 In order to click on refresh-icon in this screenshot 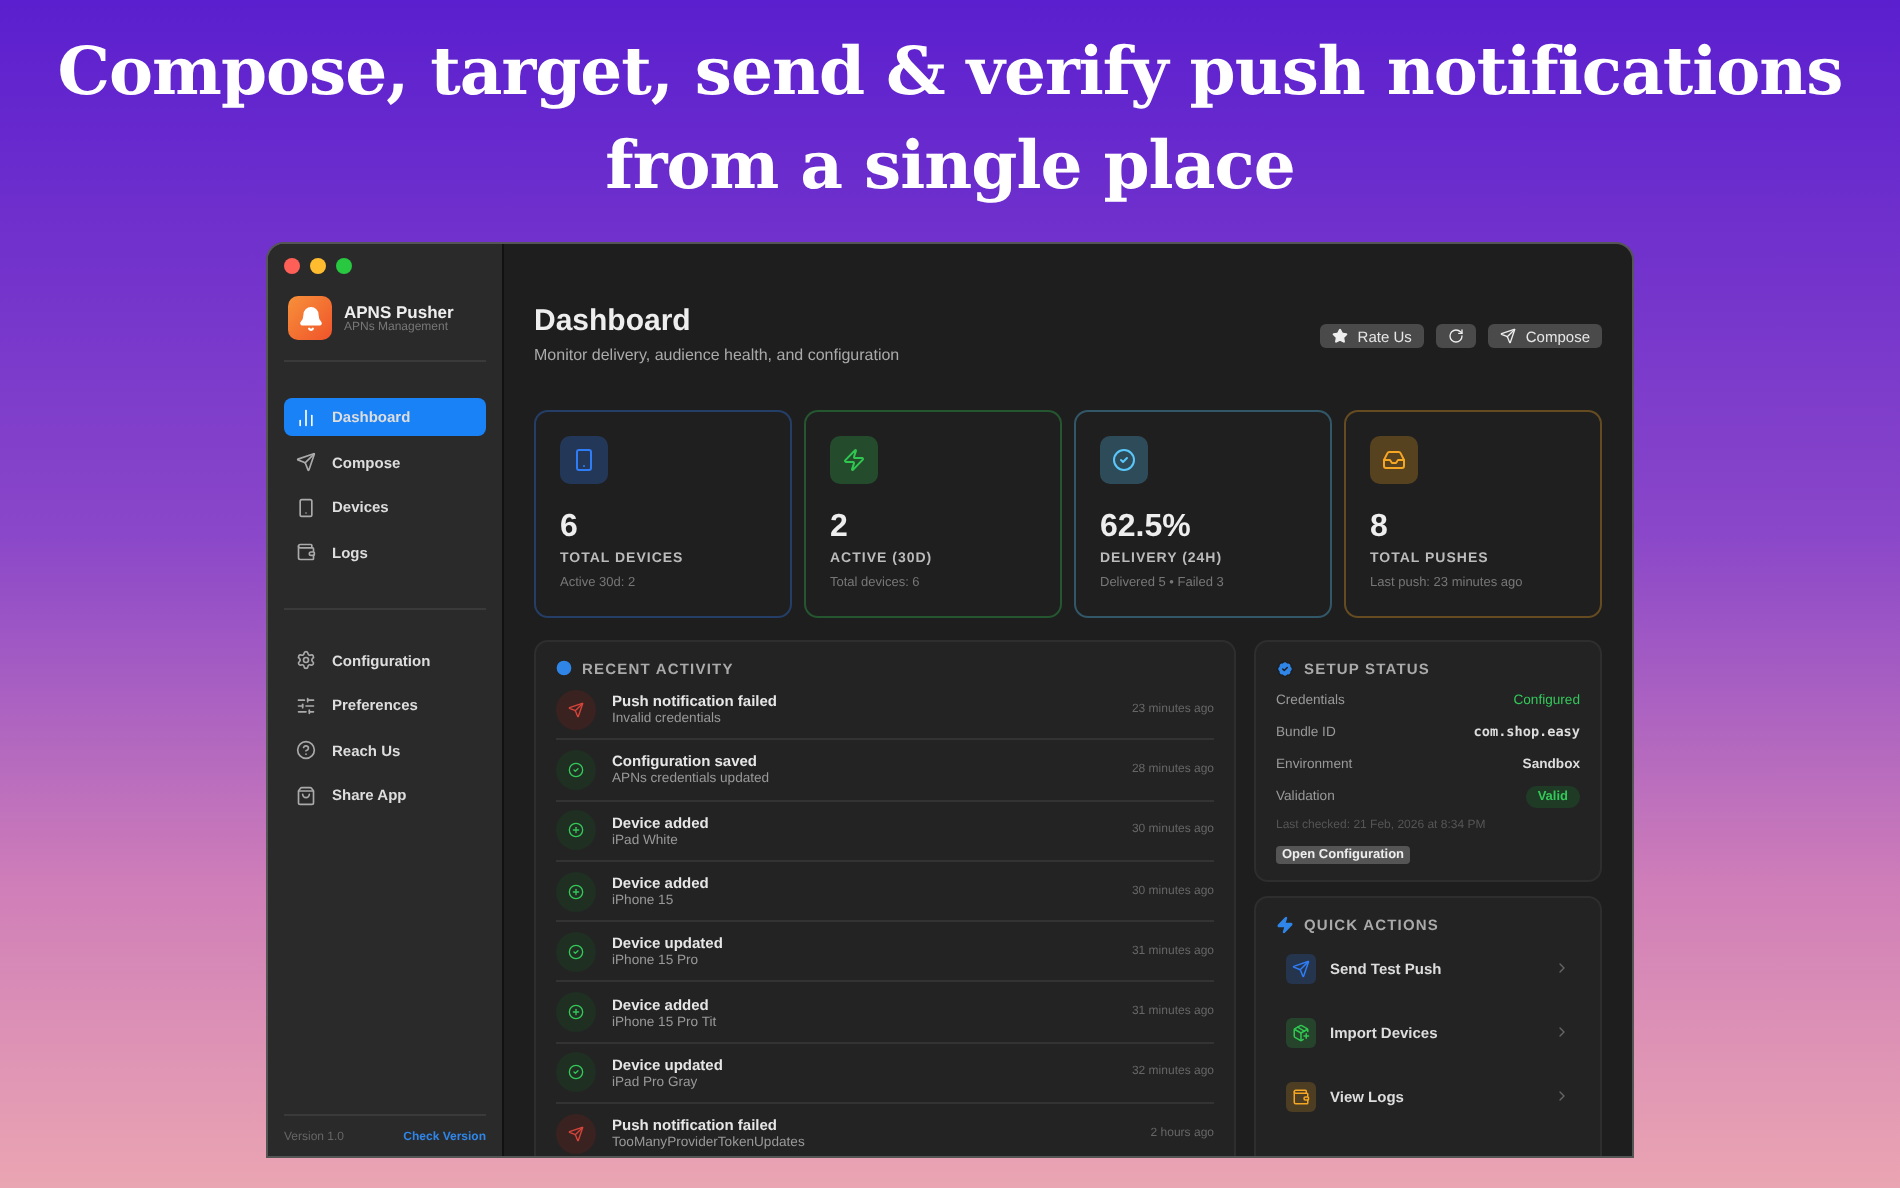, I will do `click(1455, 336)`.